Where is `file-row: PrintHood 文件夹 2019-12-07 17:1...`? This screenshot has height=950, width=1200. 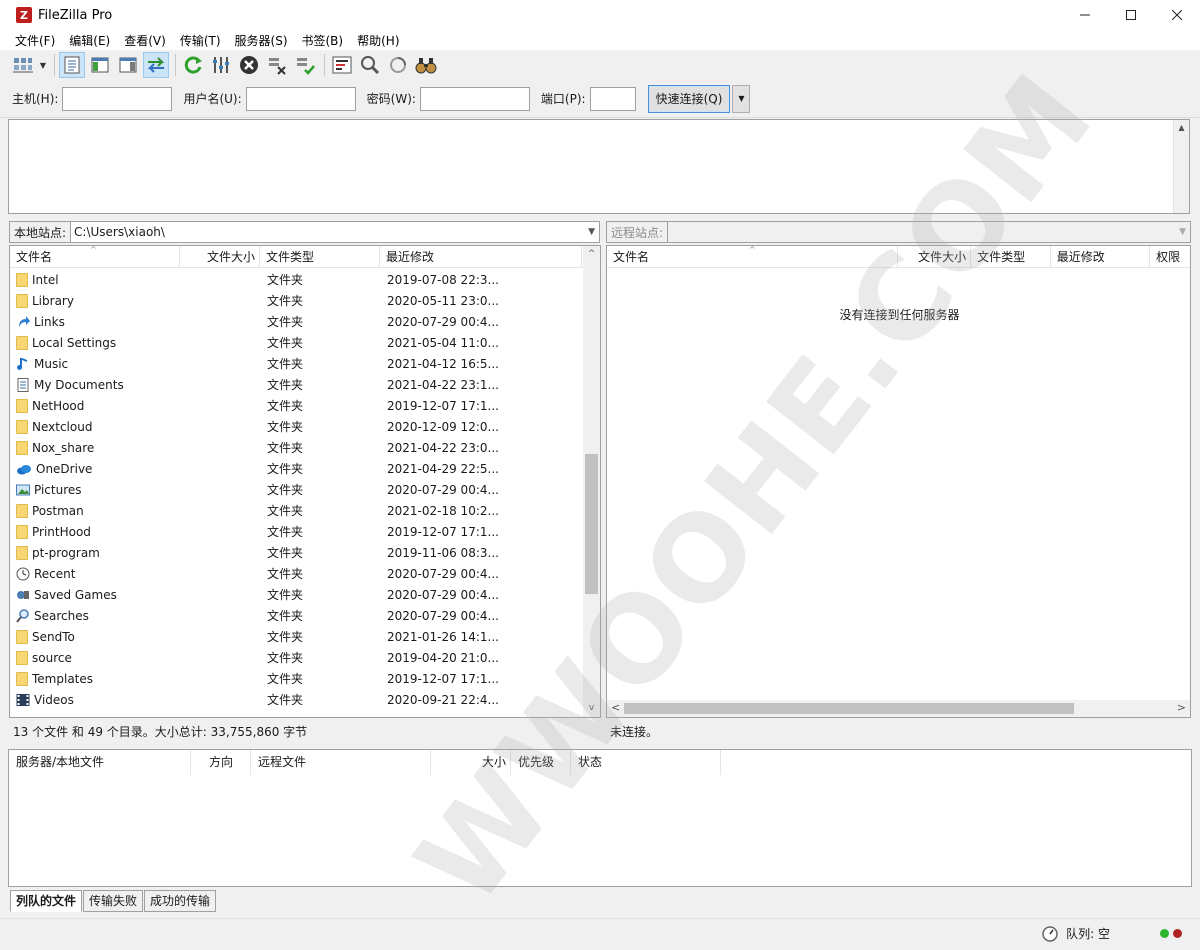
file-row: PrintHood 文件夹 2019-12-07 17:1... is located at coordinates (295, 531).